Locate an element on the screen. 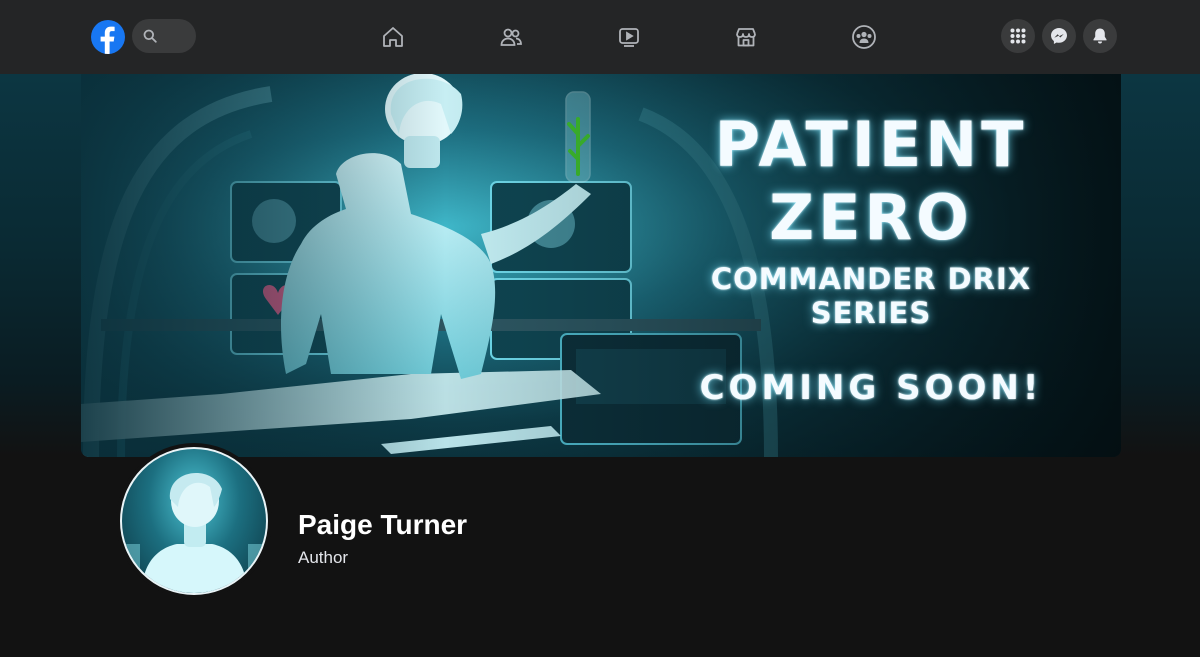 The width and height of the screenshot is (1200, 657). profile-name: Paige Turner is located at coordinates (383, 524).